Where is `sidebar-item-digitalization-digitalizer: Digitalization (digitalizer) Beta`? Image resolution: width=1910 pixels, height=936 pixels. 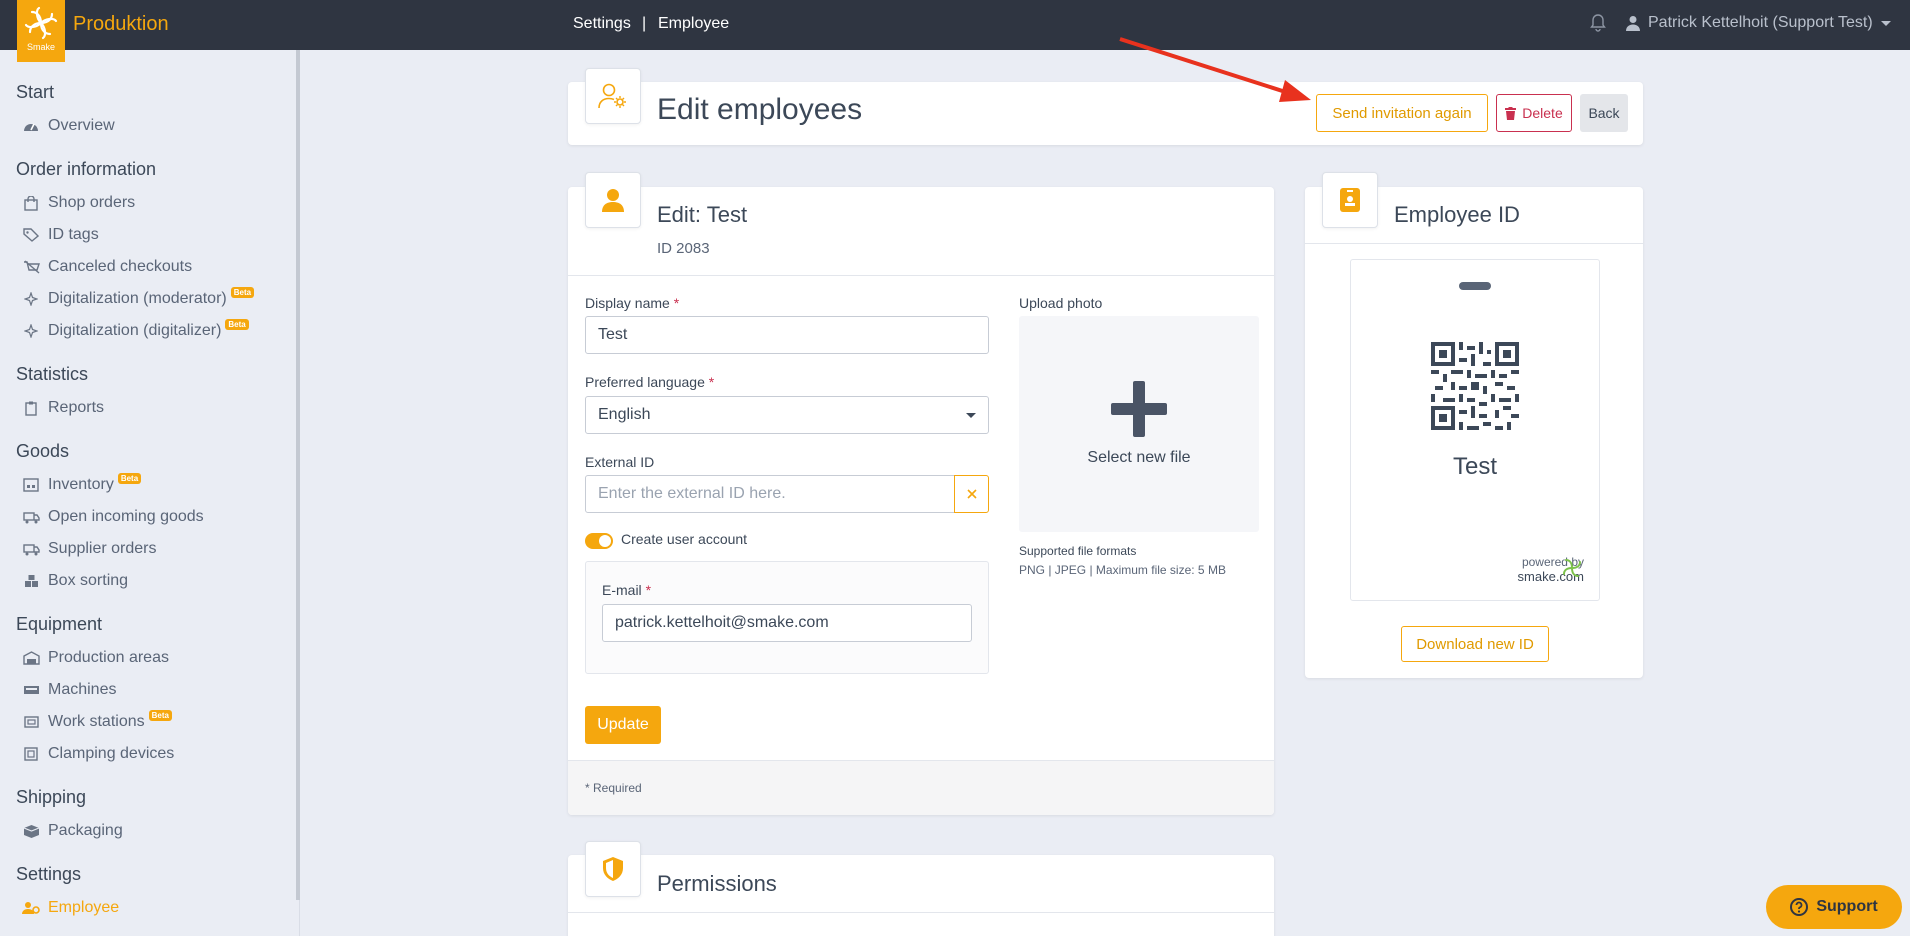
sidebar-item-digitalization-digitalizer: Digitalization (digitalizer) Beta is located at coordinates (135, 329).